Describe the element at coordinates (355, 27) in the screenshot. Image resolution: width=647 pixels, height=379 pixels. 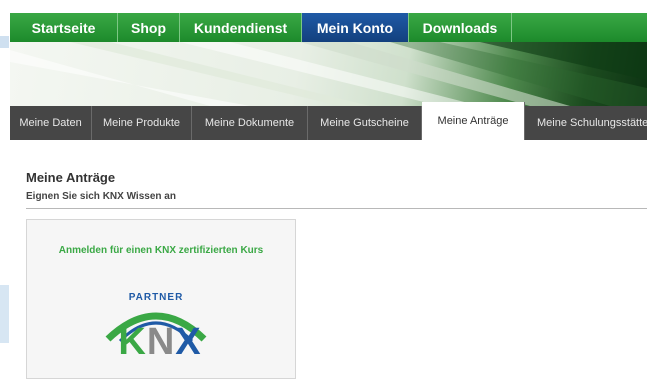
I see `nav-mein-konto: Mein Konto` at that location.